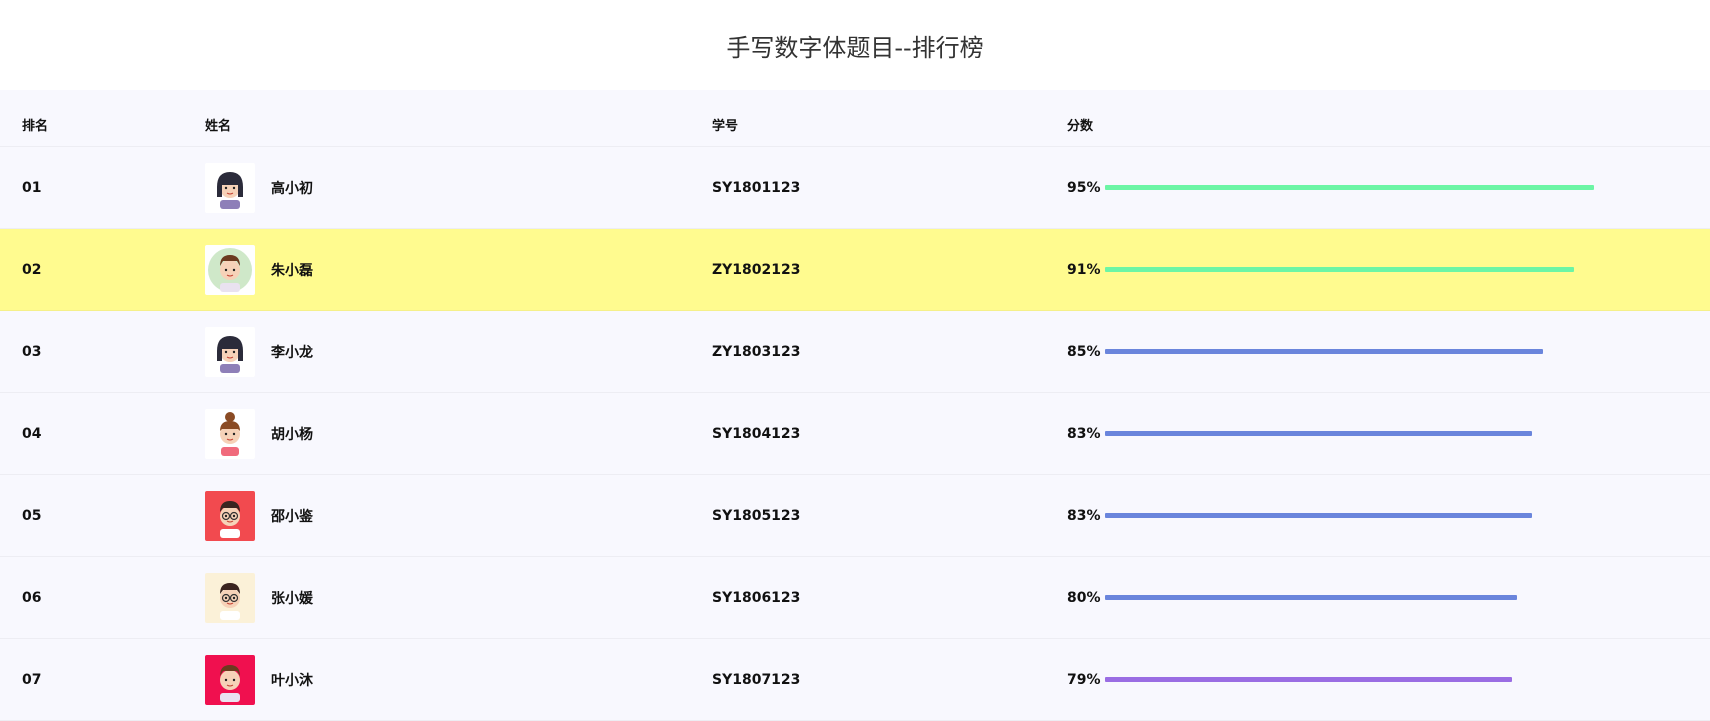 The image size is (1710, 721). What do you see at coordinates (292, 516) in the screenshot?
I see `student-name: 邵小鉴` at bounding box center [292, 516].